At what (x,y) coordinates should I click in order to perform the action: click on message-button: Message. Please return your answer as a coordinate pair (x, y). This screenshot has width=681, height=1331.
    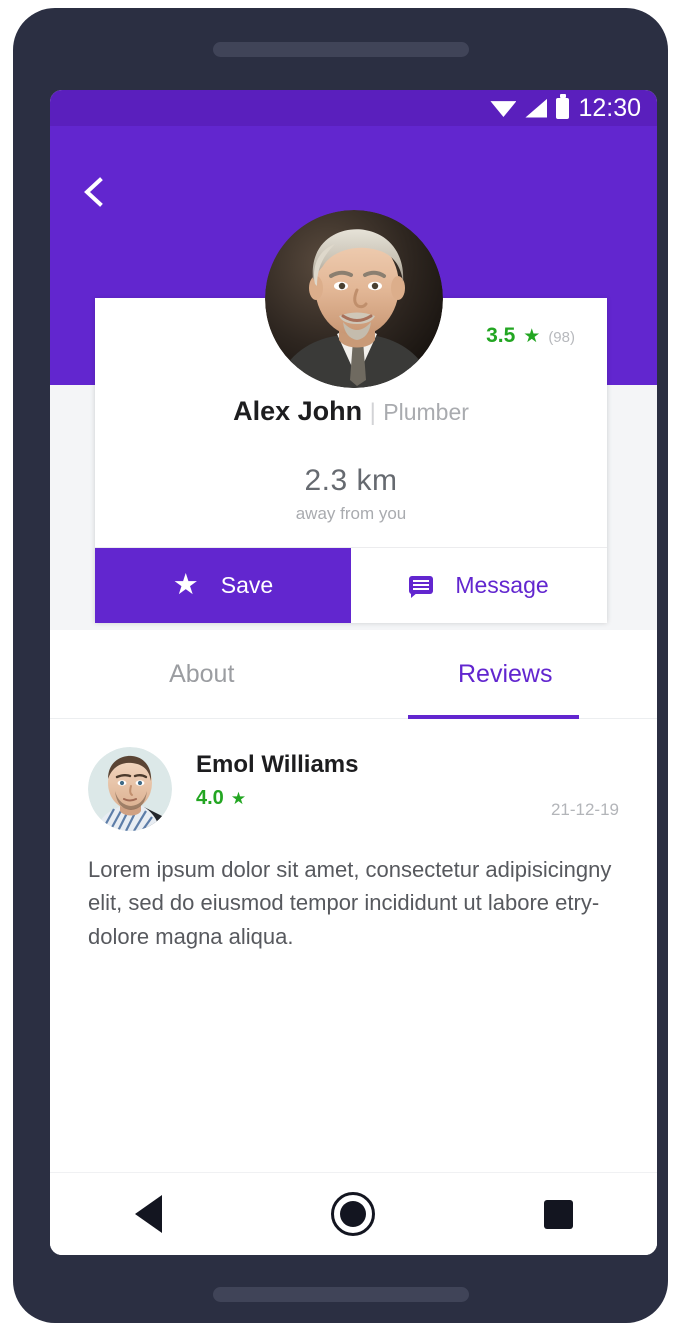
    Looking at the image, I should click on (479, 585).